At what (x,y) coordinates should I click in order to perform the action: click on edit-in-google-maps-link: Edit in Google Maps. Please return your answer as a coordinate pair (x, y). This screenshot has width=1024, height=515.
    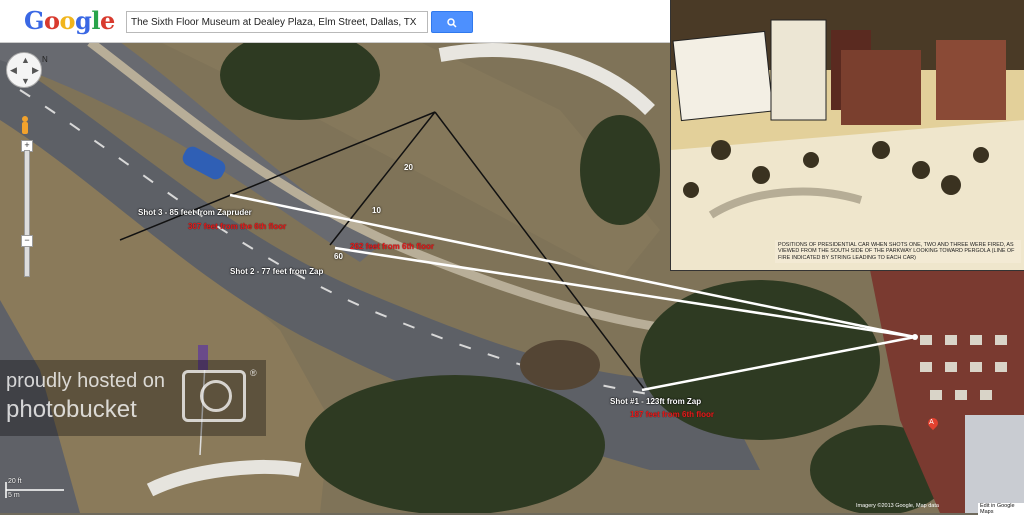
    Looking at the image, I should click on (1001, 509).